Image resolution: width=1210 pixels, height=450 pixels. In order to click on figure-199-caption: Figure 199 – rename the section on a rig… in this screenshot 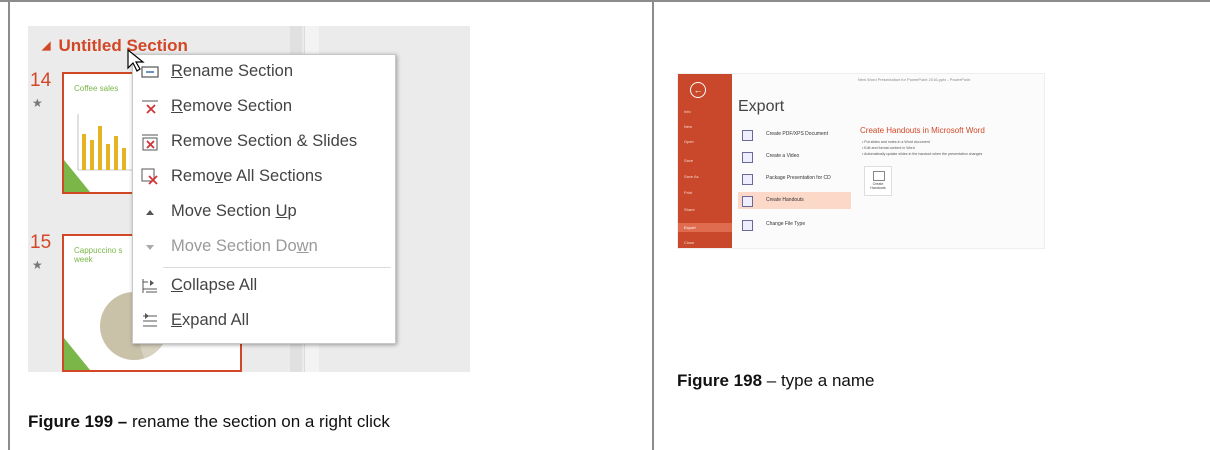, I will do `click(209, 422)`.